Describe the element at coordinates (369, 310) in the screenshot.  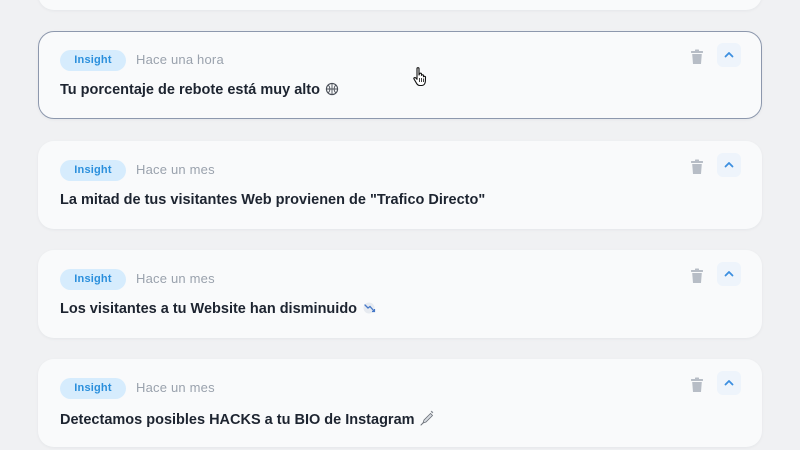
I see `chart-down-icon` at that location.